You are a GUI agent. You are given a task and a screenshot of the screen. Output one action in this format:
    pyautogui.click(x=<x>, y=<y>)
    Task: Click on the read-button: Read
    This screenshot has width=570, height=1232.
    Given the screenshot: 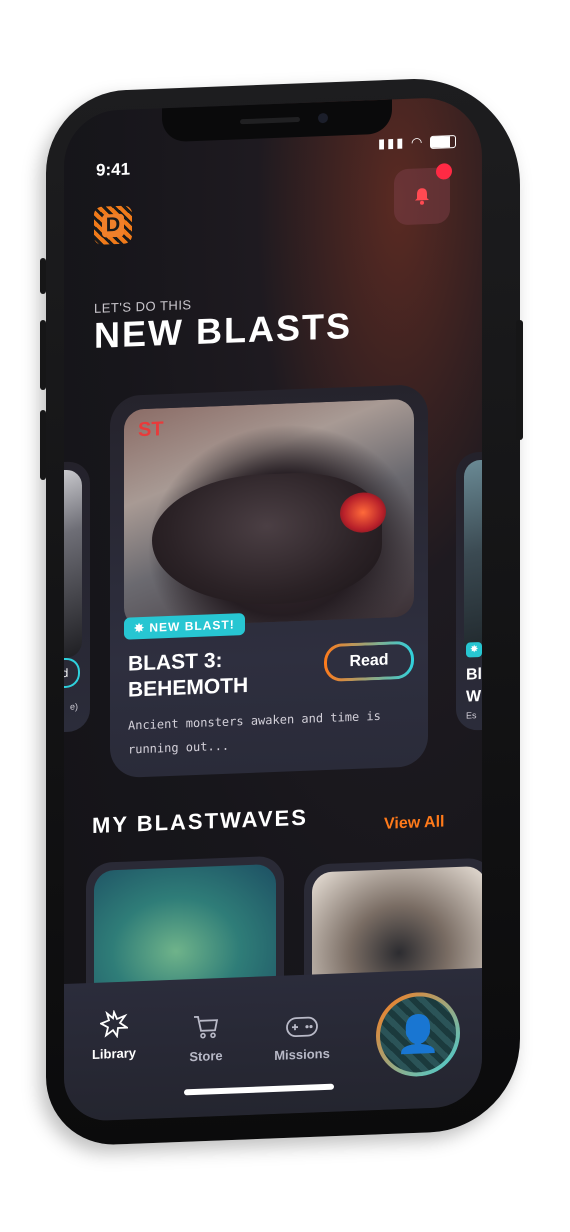 What is the action you would take?
    pyautogui.click(x=369, y=661)
    